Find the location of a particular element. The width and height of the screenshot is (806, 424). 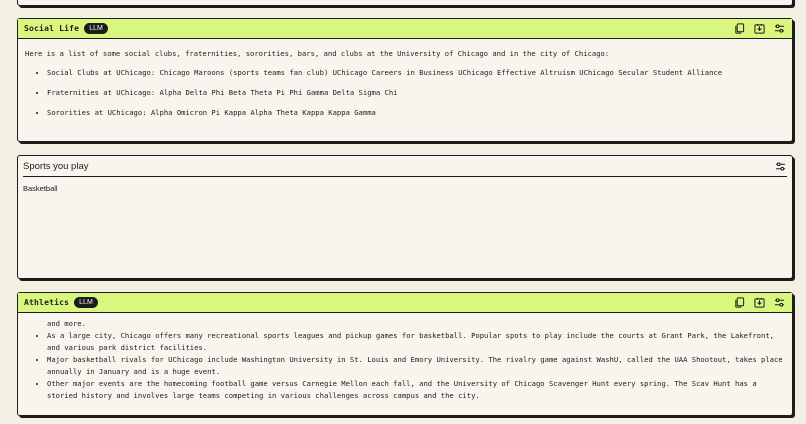

card-title: Athletics is located at coordinates (47, 302).